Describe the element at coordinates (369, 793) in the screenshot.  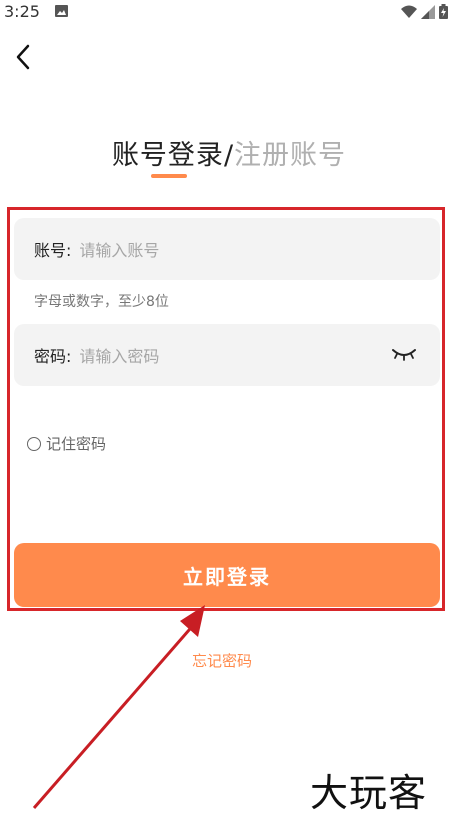
I see `watermark-logo: 大玩客` at that location.